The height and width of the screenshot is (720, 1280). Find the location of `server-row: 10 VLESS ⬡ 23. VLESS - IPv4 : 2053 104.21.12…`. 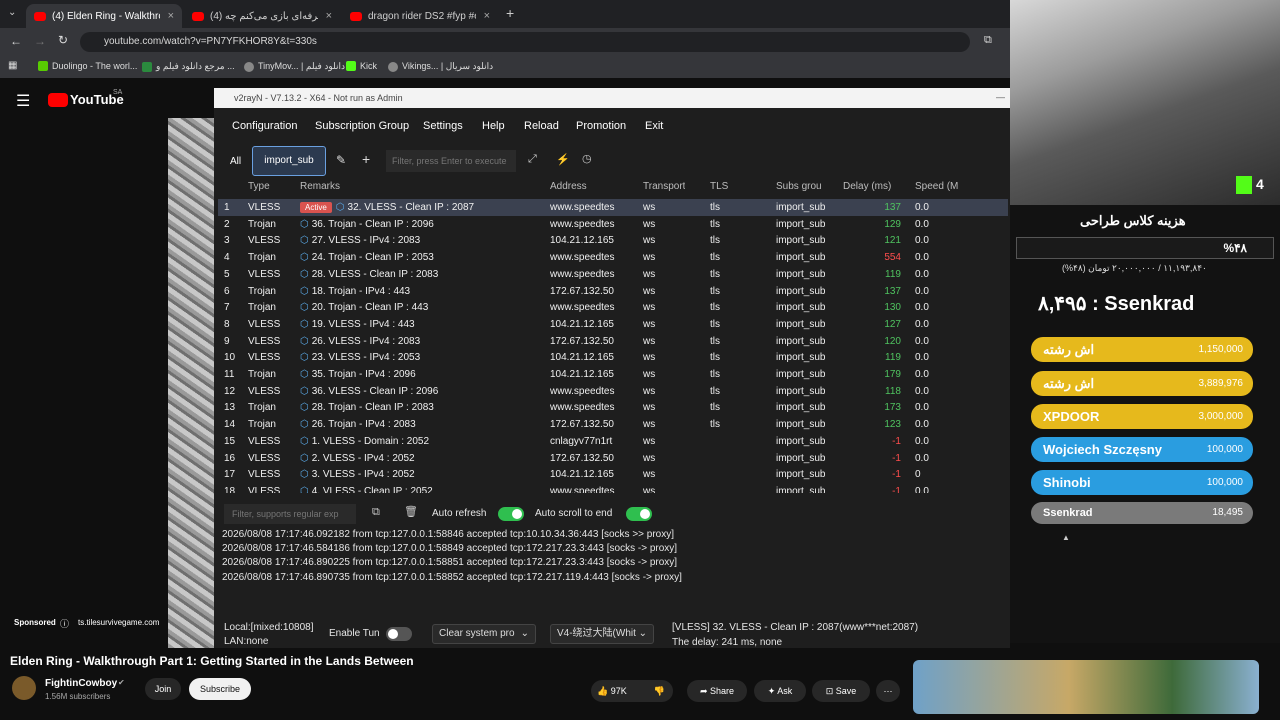

server-row: 10 VLESS ⬡ 23. VLESS - IPv4 : 2053 104.21.12… is located at coordinates (613, 357).